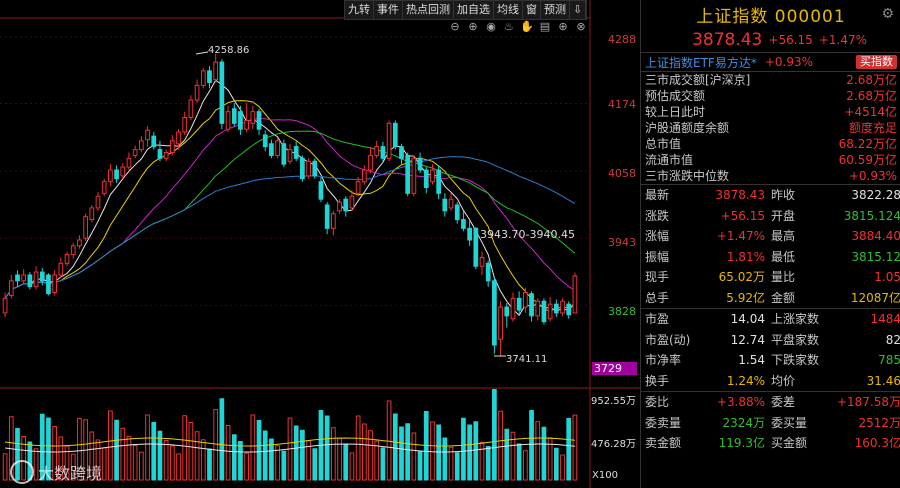  Describe the element at coordinates (872, 176) in the screenshot. I see `market-info-value: +0.93%` at that location.